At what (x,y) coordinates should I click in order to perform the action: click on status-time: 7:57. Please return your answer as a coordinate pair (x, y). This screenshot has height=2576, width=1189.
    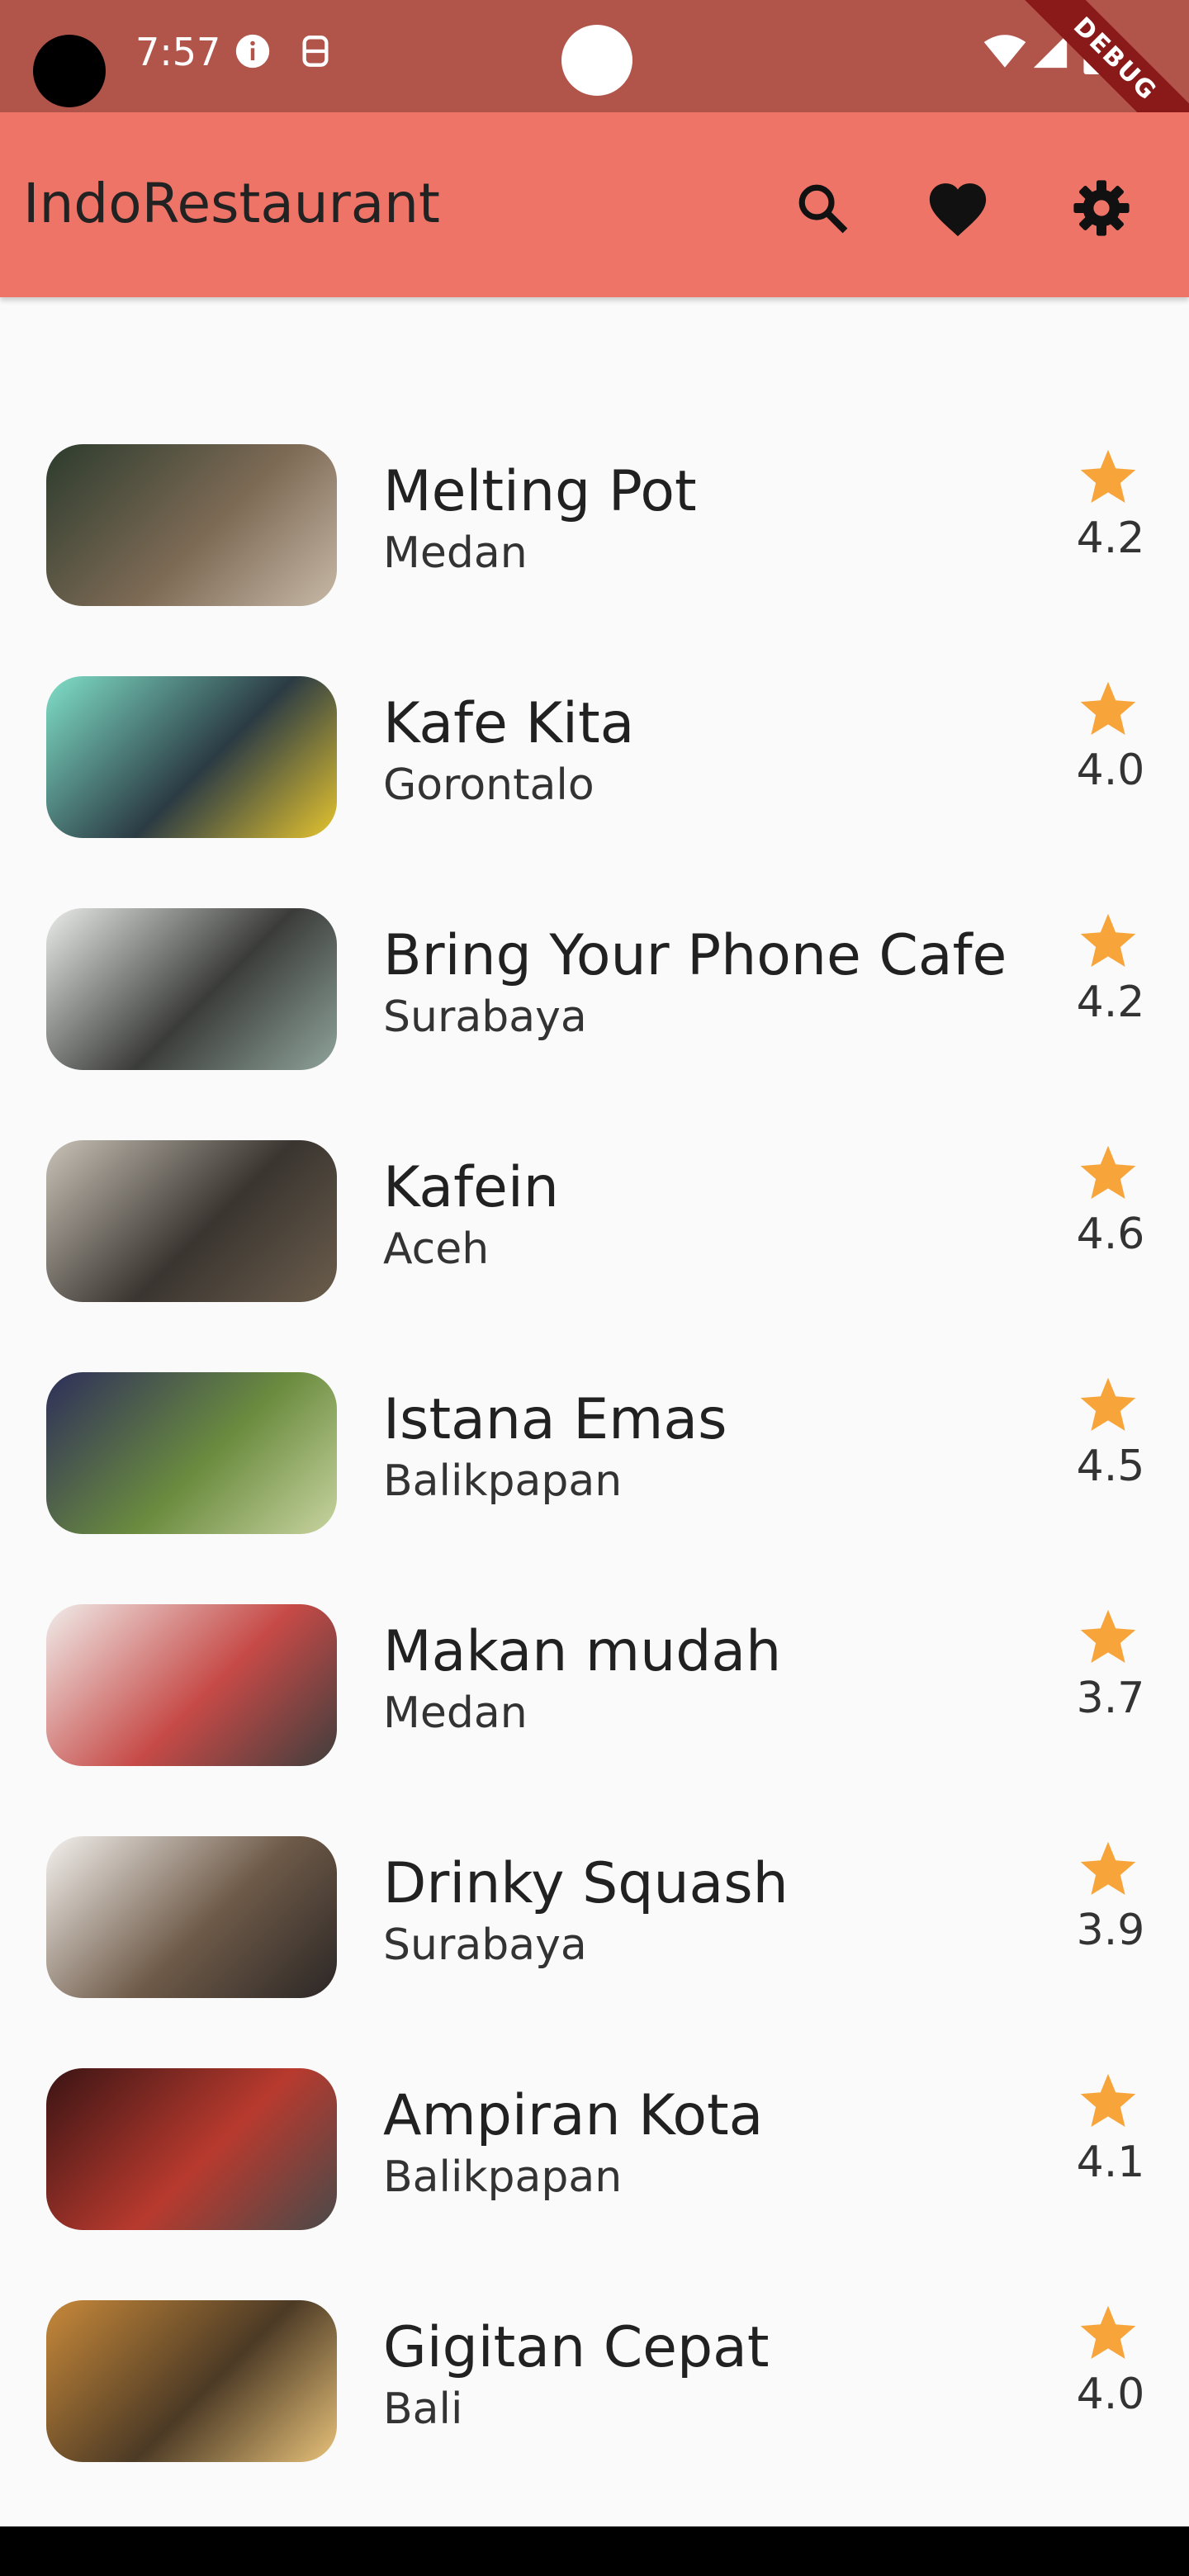
    Looking at the image, I should click on (178, 52).